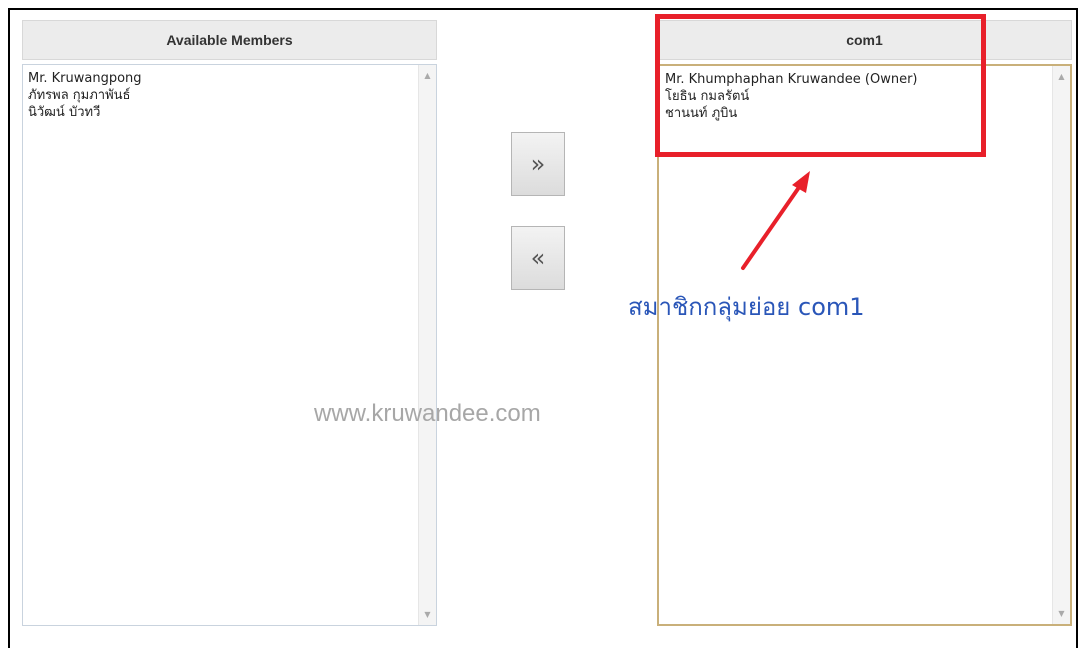 This screenshot has width=1081, height=648. Describe the element at coordinates (867, 96) in the screenshot. I see `list-item: โยธิน กมลรัตน์` at that location.